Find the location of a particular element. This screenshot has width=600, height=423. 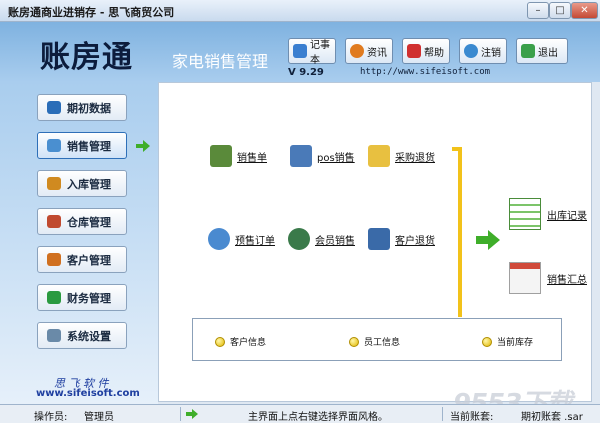

minimize-button: – is located at coordinates (538, 10).